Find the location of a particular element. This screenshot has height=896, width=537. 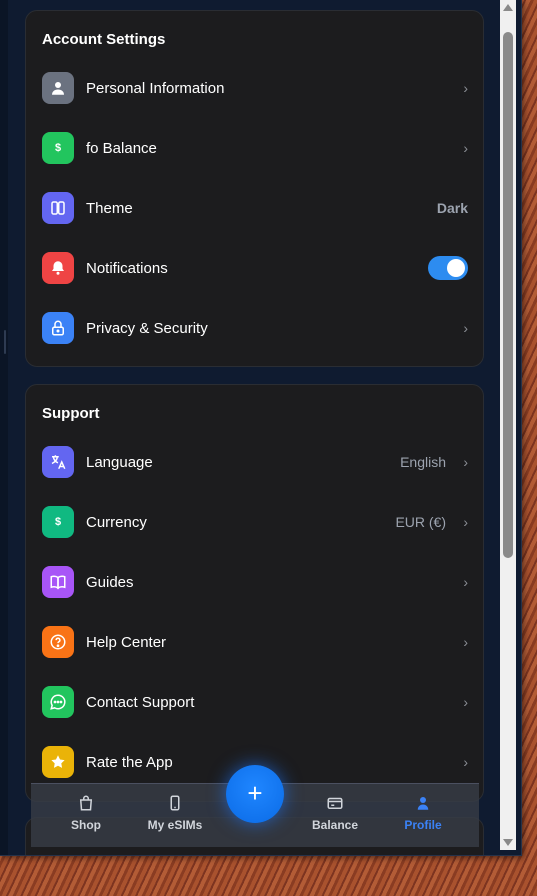

tab-label: My eSIMs is located at coordinates (175, 825).